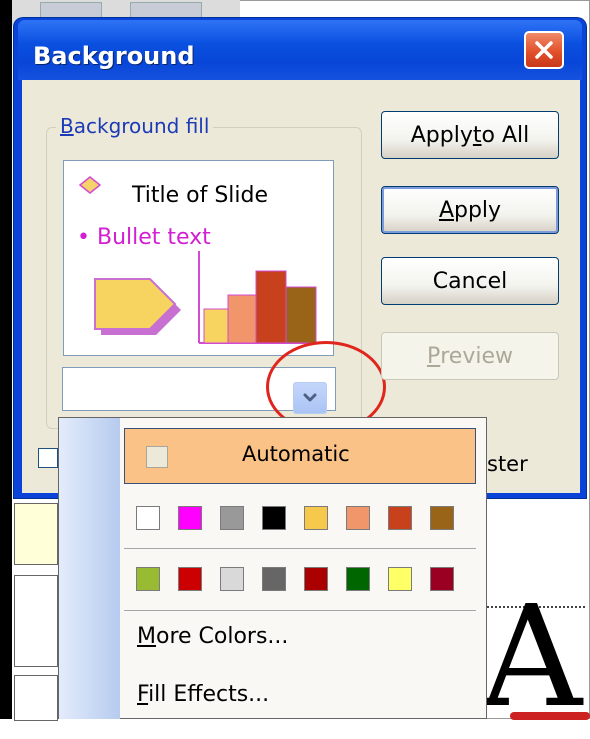  I want to click on preview-bullet-text: • Bullet text, so click(144, 237).